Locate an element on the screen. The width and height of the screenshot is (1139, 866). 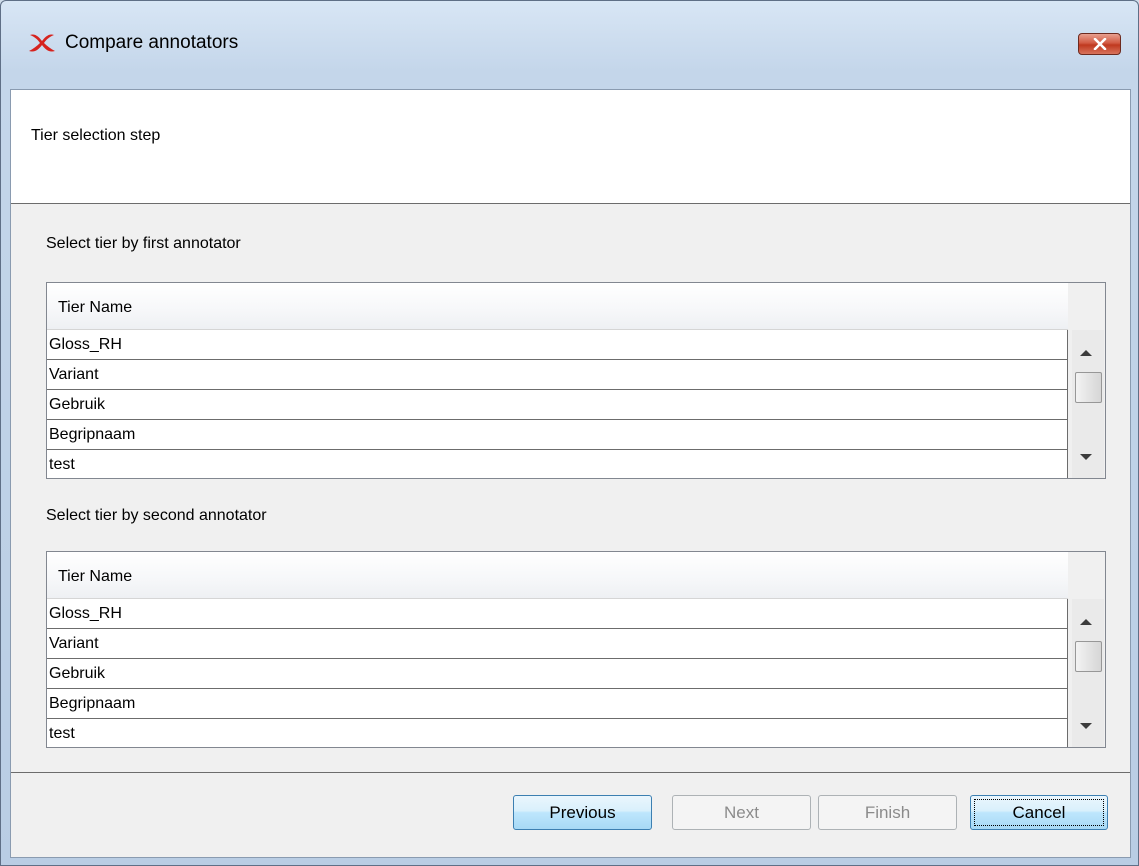
close-button is located at coordinates (1099, 44).